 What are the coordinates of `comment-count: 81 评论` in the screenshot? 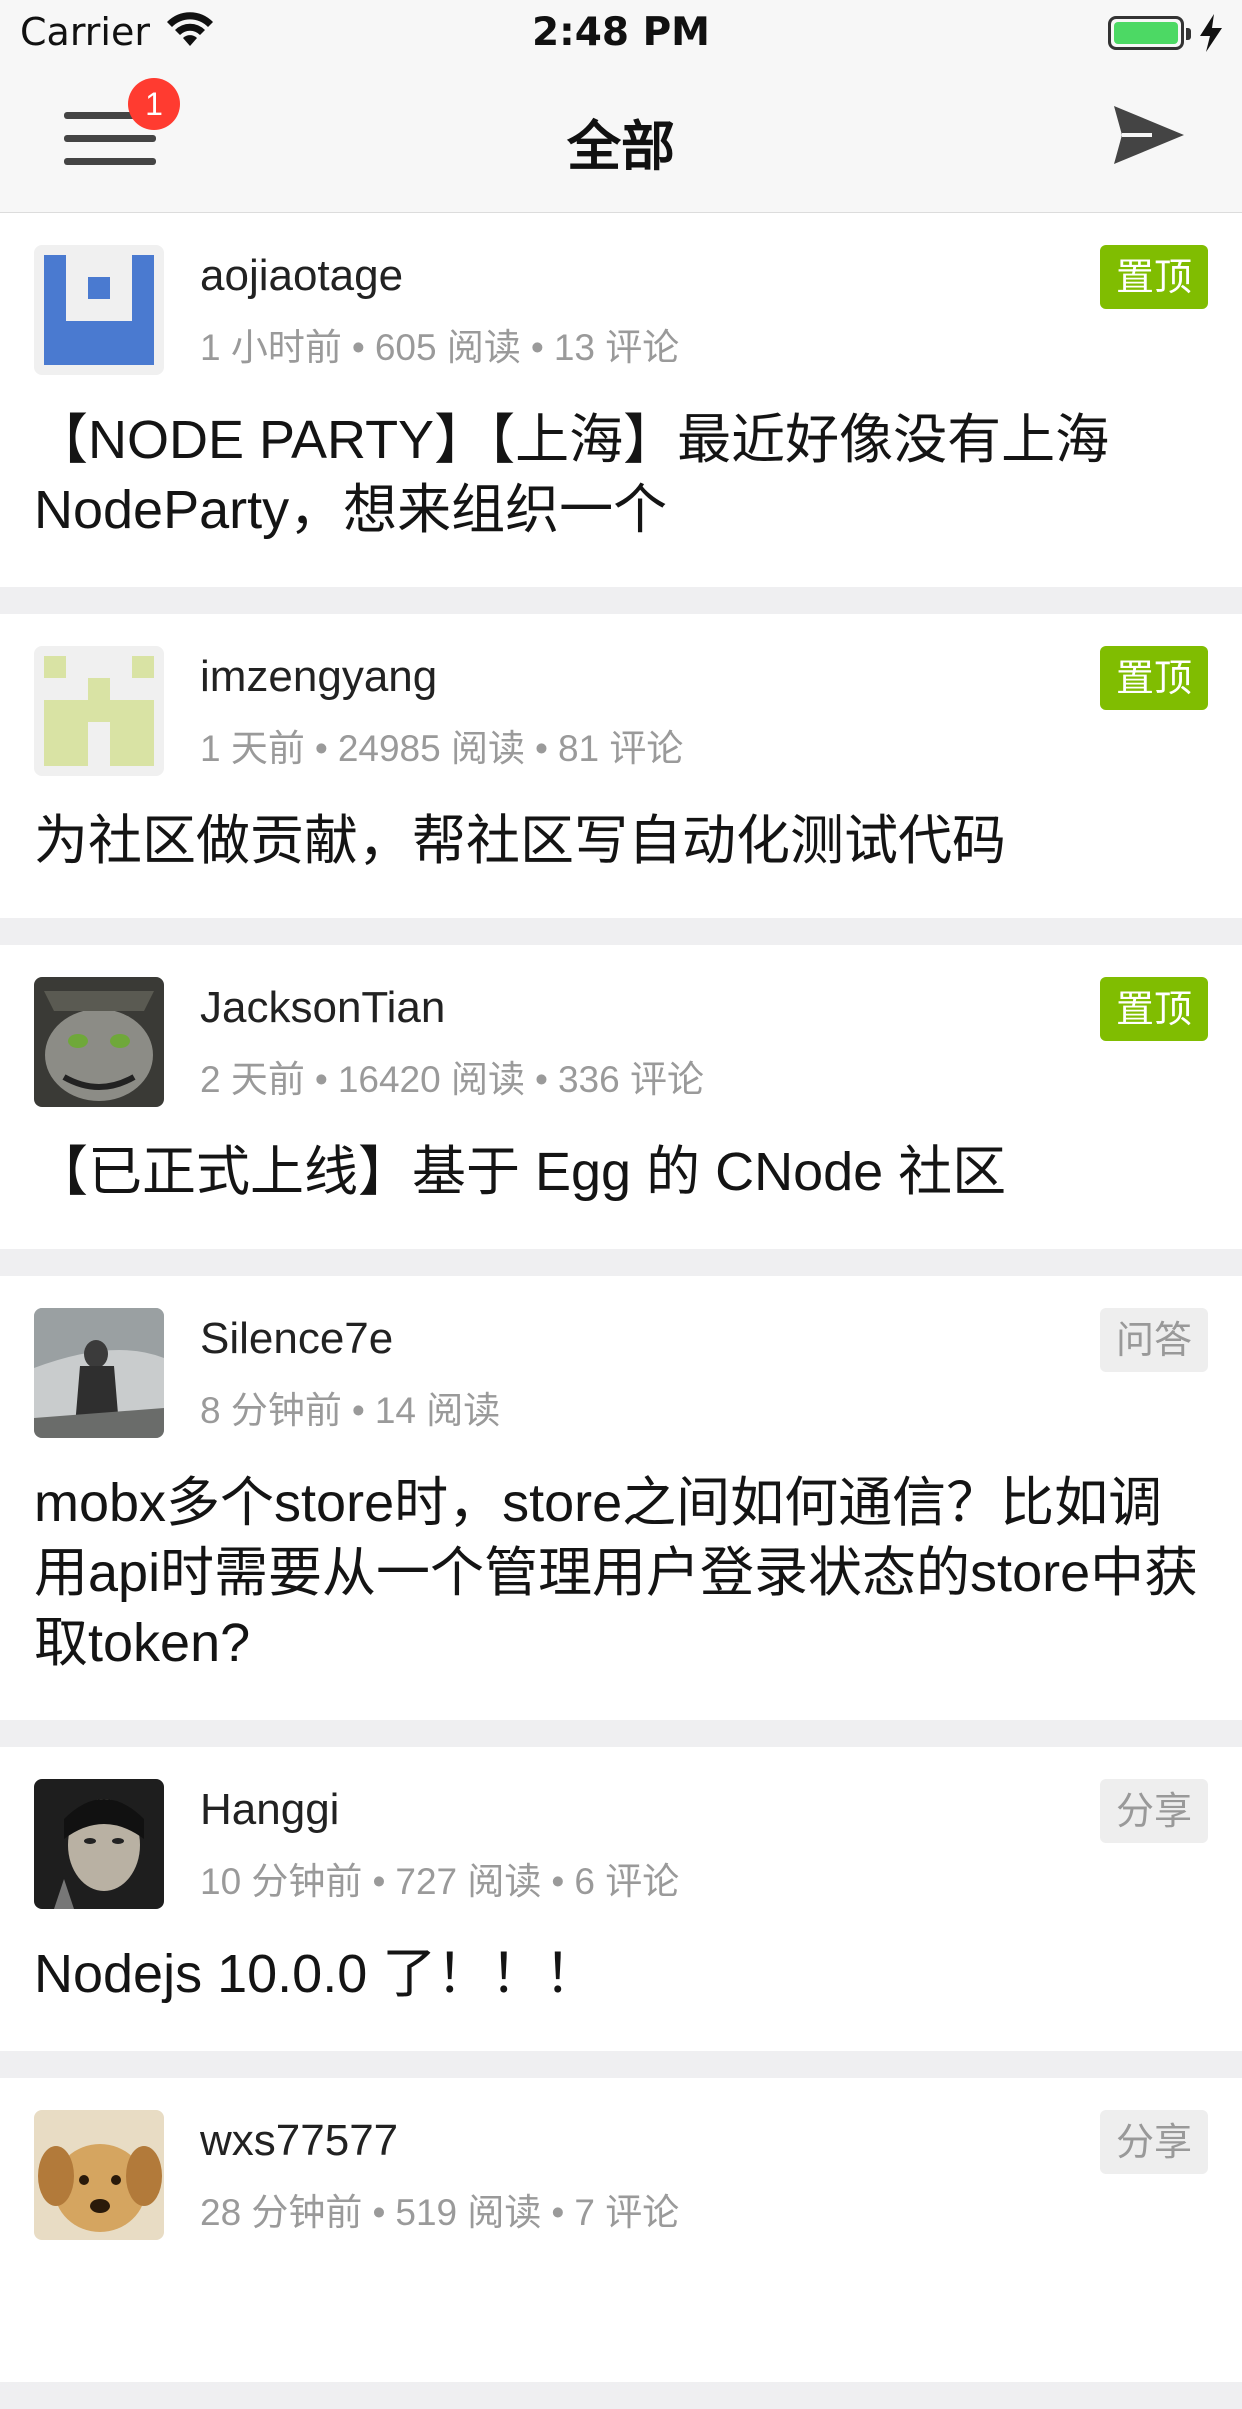 It's located at (620, 748).